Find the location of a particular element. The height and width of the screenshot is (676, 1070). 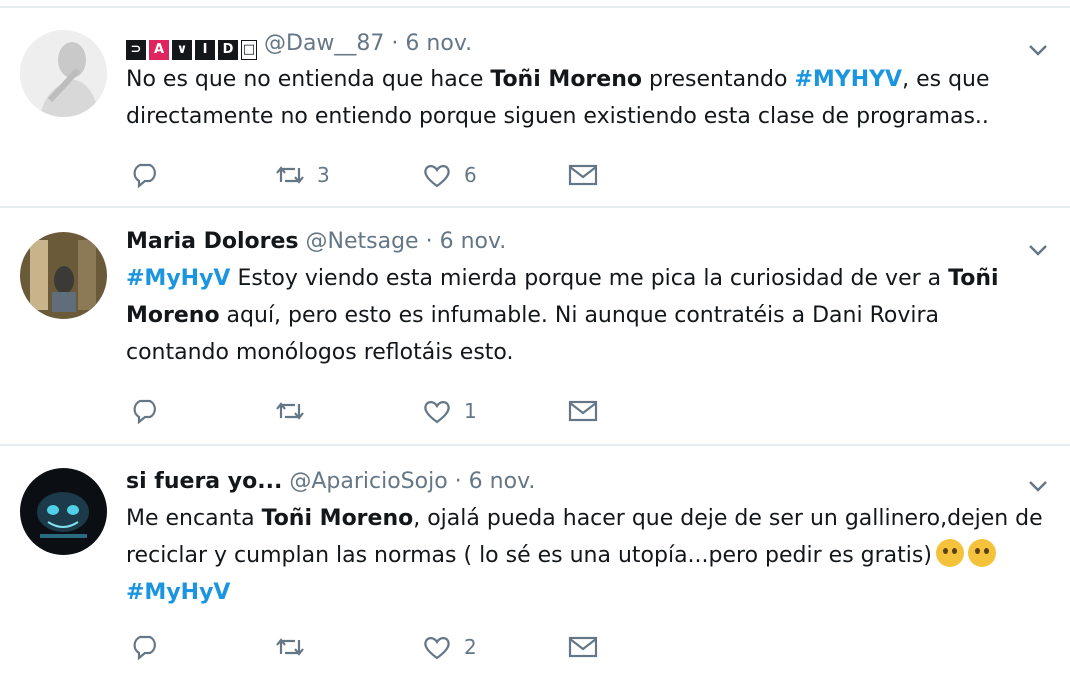

top-divider is located at coordinates (535, 4).